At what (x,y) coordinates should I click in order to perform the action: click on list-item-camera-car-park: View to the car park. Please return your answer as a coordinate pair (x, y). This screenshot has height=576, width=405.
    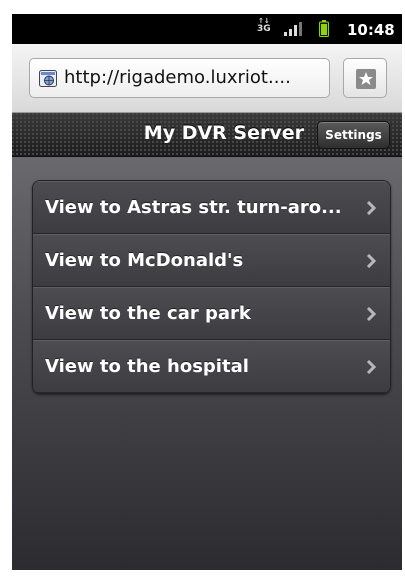
    Looking at the image, I should click on (211, 313).